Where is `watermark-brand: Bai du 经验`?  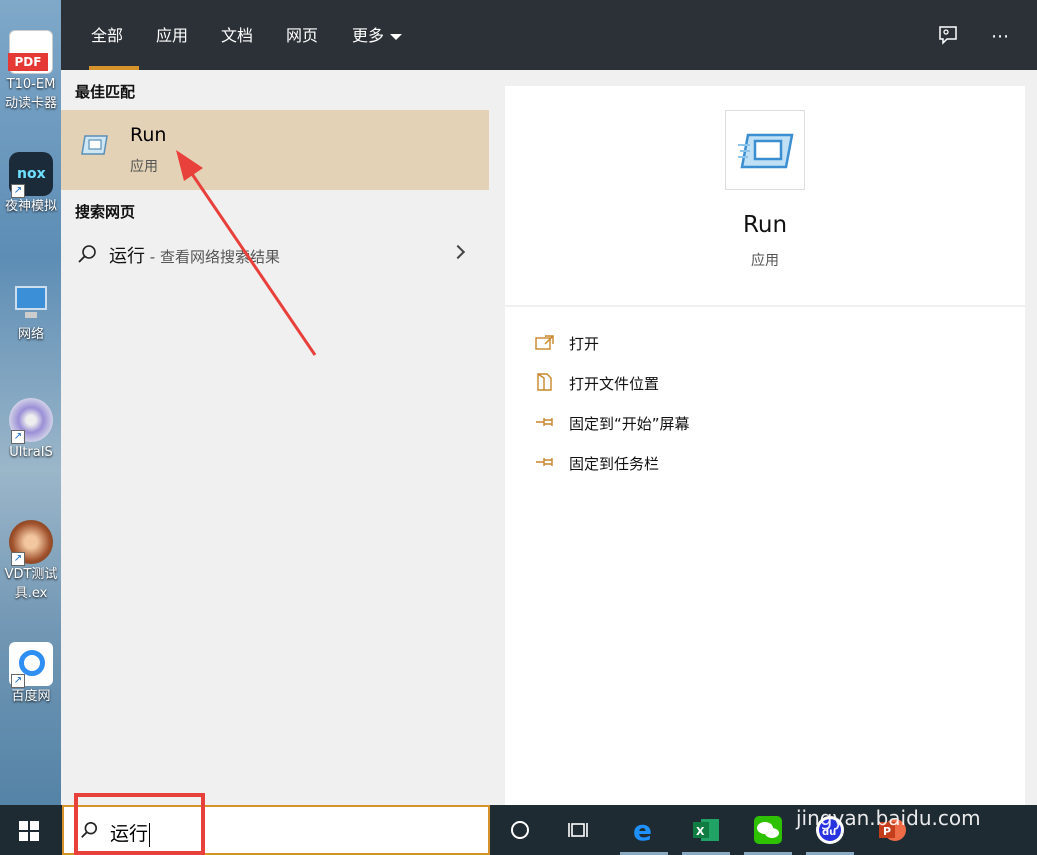
watermark-brand: Bai du 经验 is located at coordinates (907, 771).